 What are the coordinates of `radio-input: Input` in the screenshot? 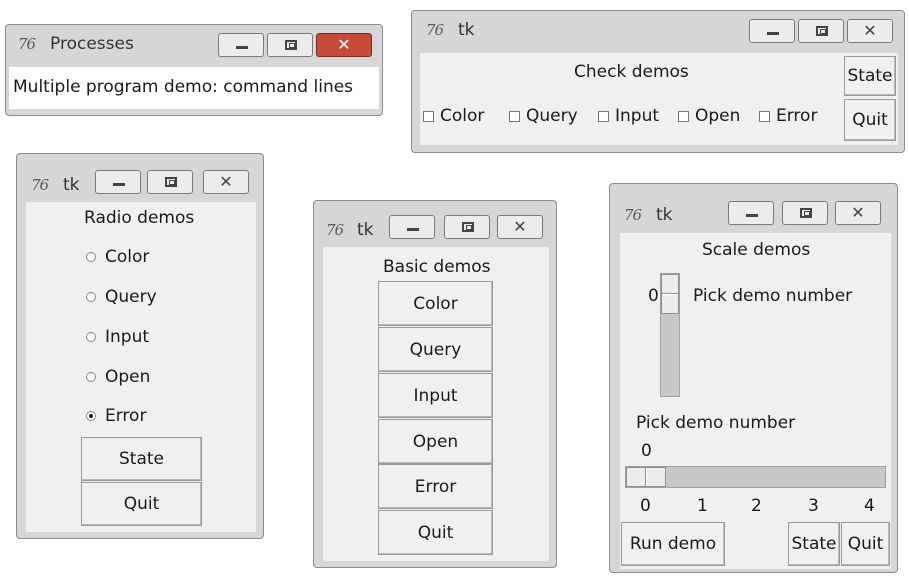 It's located at (117, 337).